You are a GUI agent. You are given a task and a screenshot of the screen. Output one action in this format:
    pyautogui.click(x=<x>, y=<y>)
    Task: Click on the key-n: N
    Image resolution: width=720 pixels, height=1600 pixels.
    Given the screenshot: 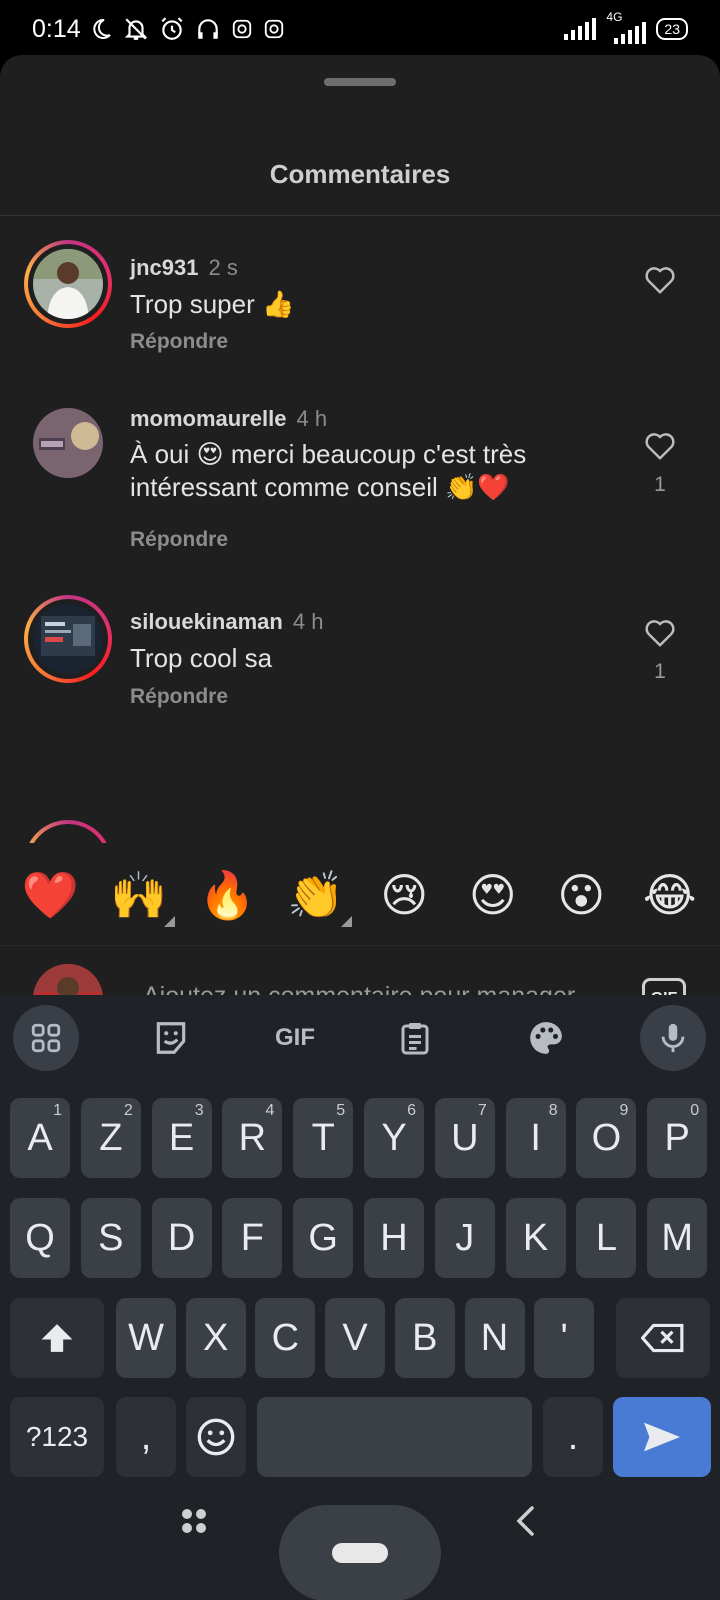 What is the action you would take?
    pyautogui.click(x=494, y=1338)
    